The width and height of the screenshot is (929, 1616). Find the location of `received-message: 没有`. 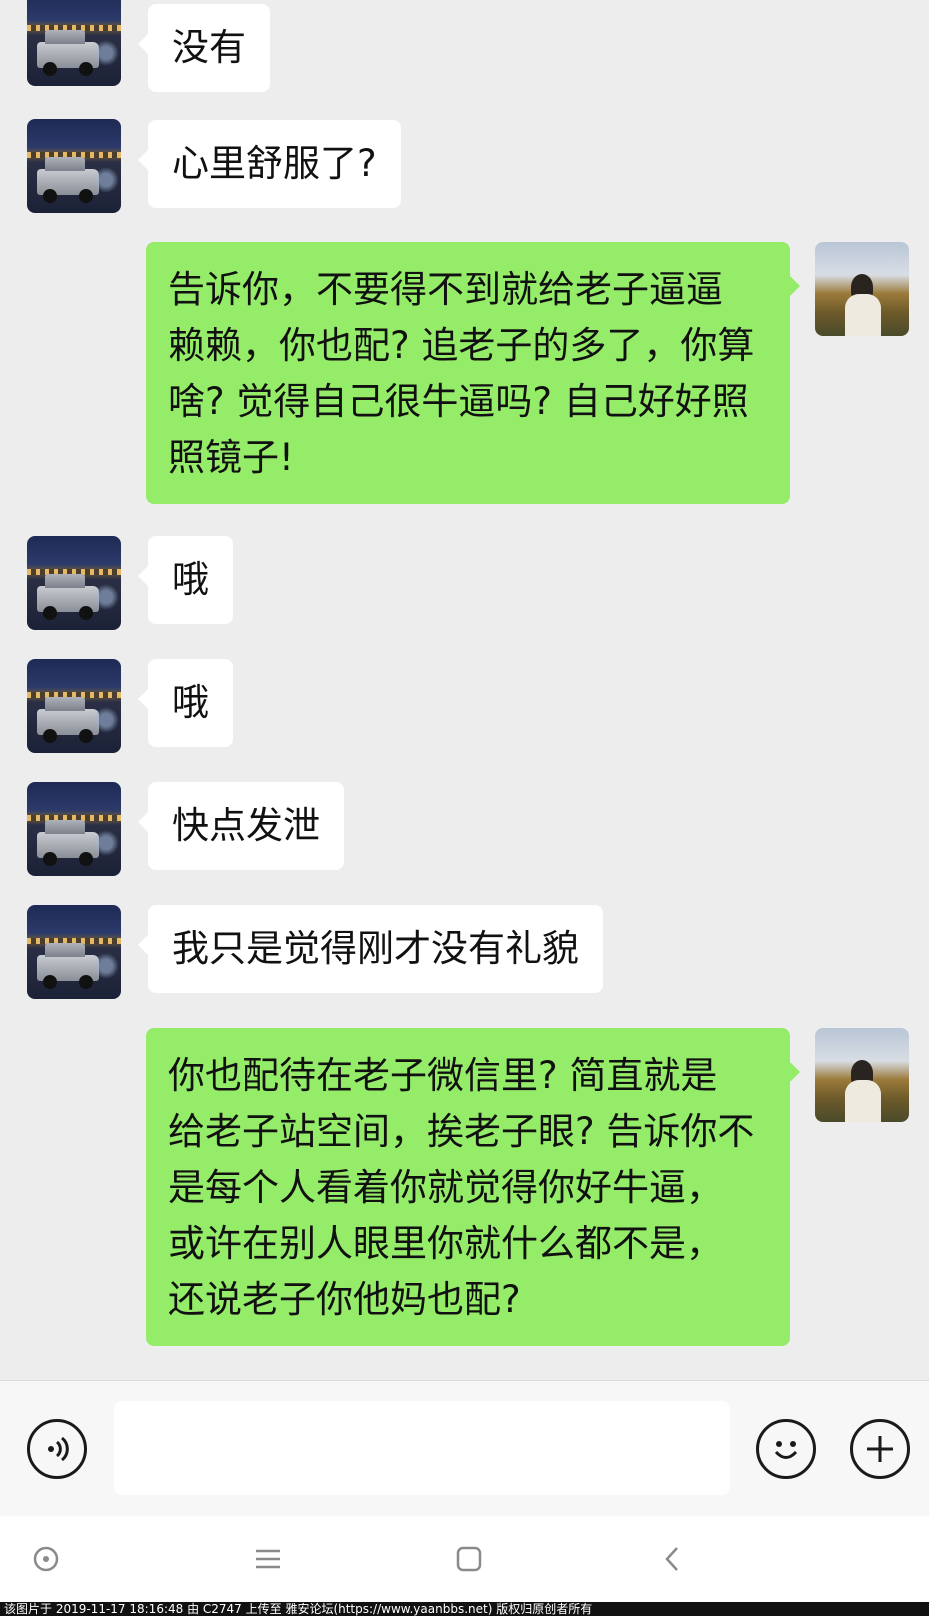

received-message: 没有 is located at coordinates (204, 48).